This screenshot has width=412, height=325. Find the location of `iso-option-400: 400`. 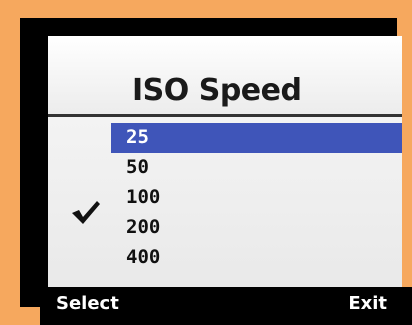

iso-option-400: 400 is located at coordinates (256, 258).